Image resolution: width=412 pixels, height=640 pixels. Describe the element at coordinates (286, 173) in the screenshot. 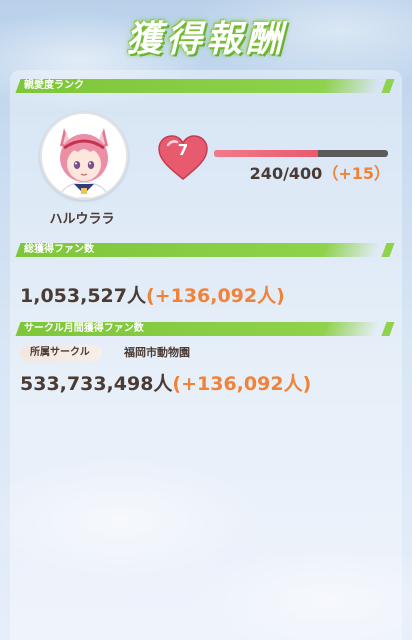

I see `affinity-progress-text: 240/400` at that location.